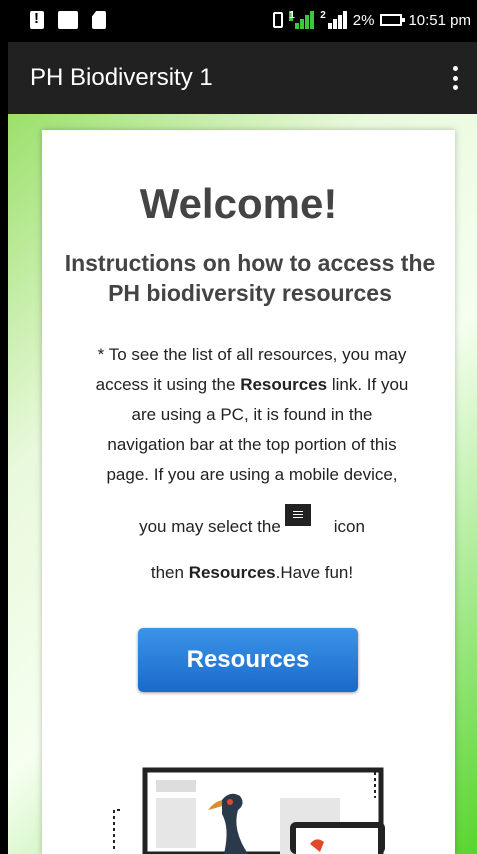 The height and width of the screenshot is (854, 477). Describe the element at coordinates (121, 77) in the screenshot. I see `app-title: PH Biodiversity 1` at that location.